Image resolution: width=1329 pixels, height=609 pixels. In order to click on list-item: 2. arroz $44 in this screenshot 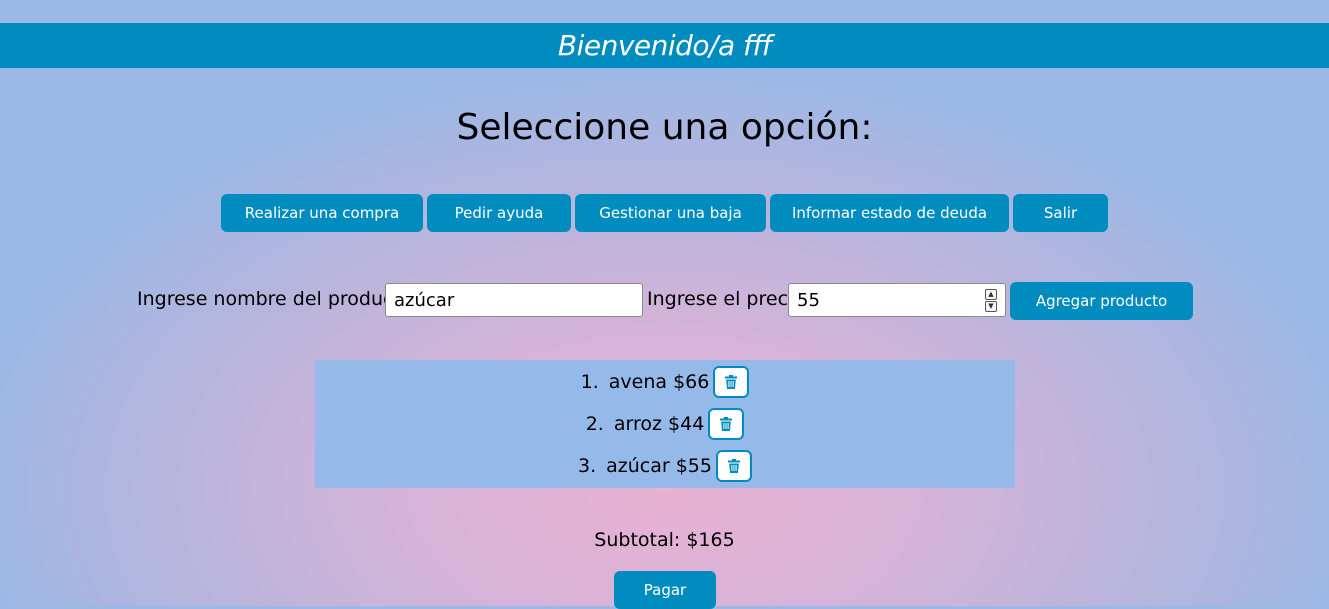, I will do `click(665, 424)`.